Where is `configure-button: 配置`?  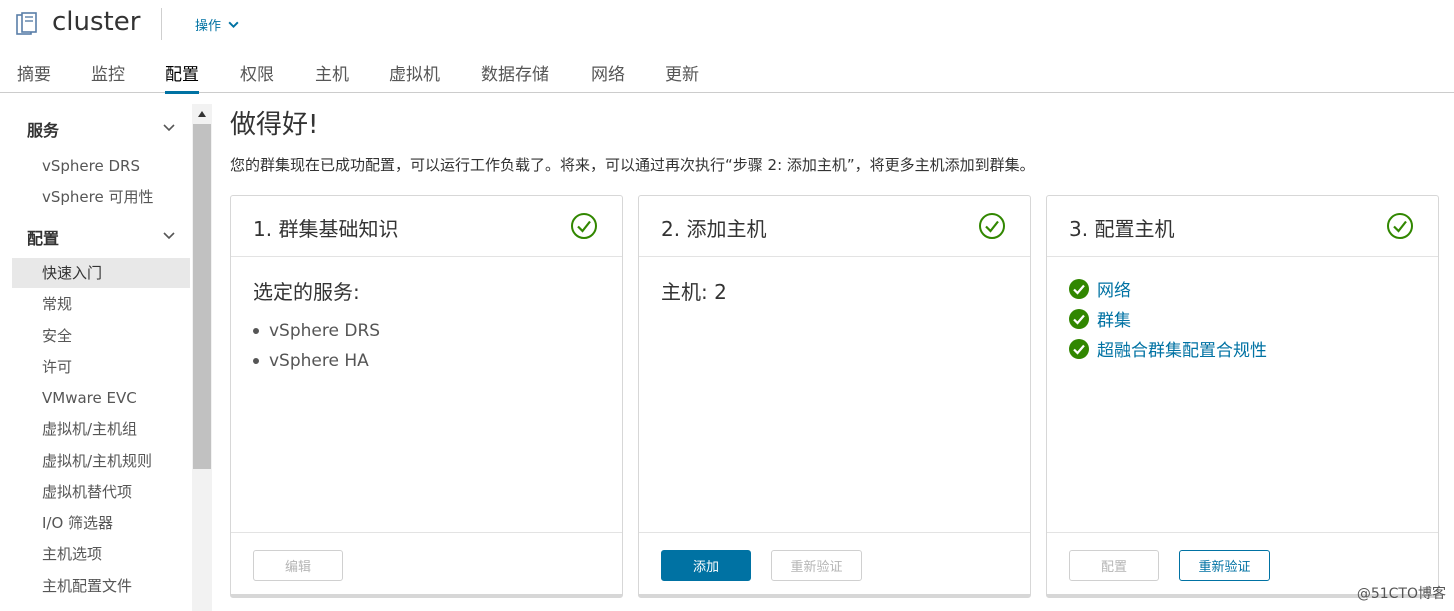 configure-button: 配置 is located at coordinates (1114, 565).